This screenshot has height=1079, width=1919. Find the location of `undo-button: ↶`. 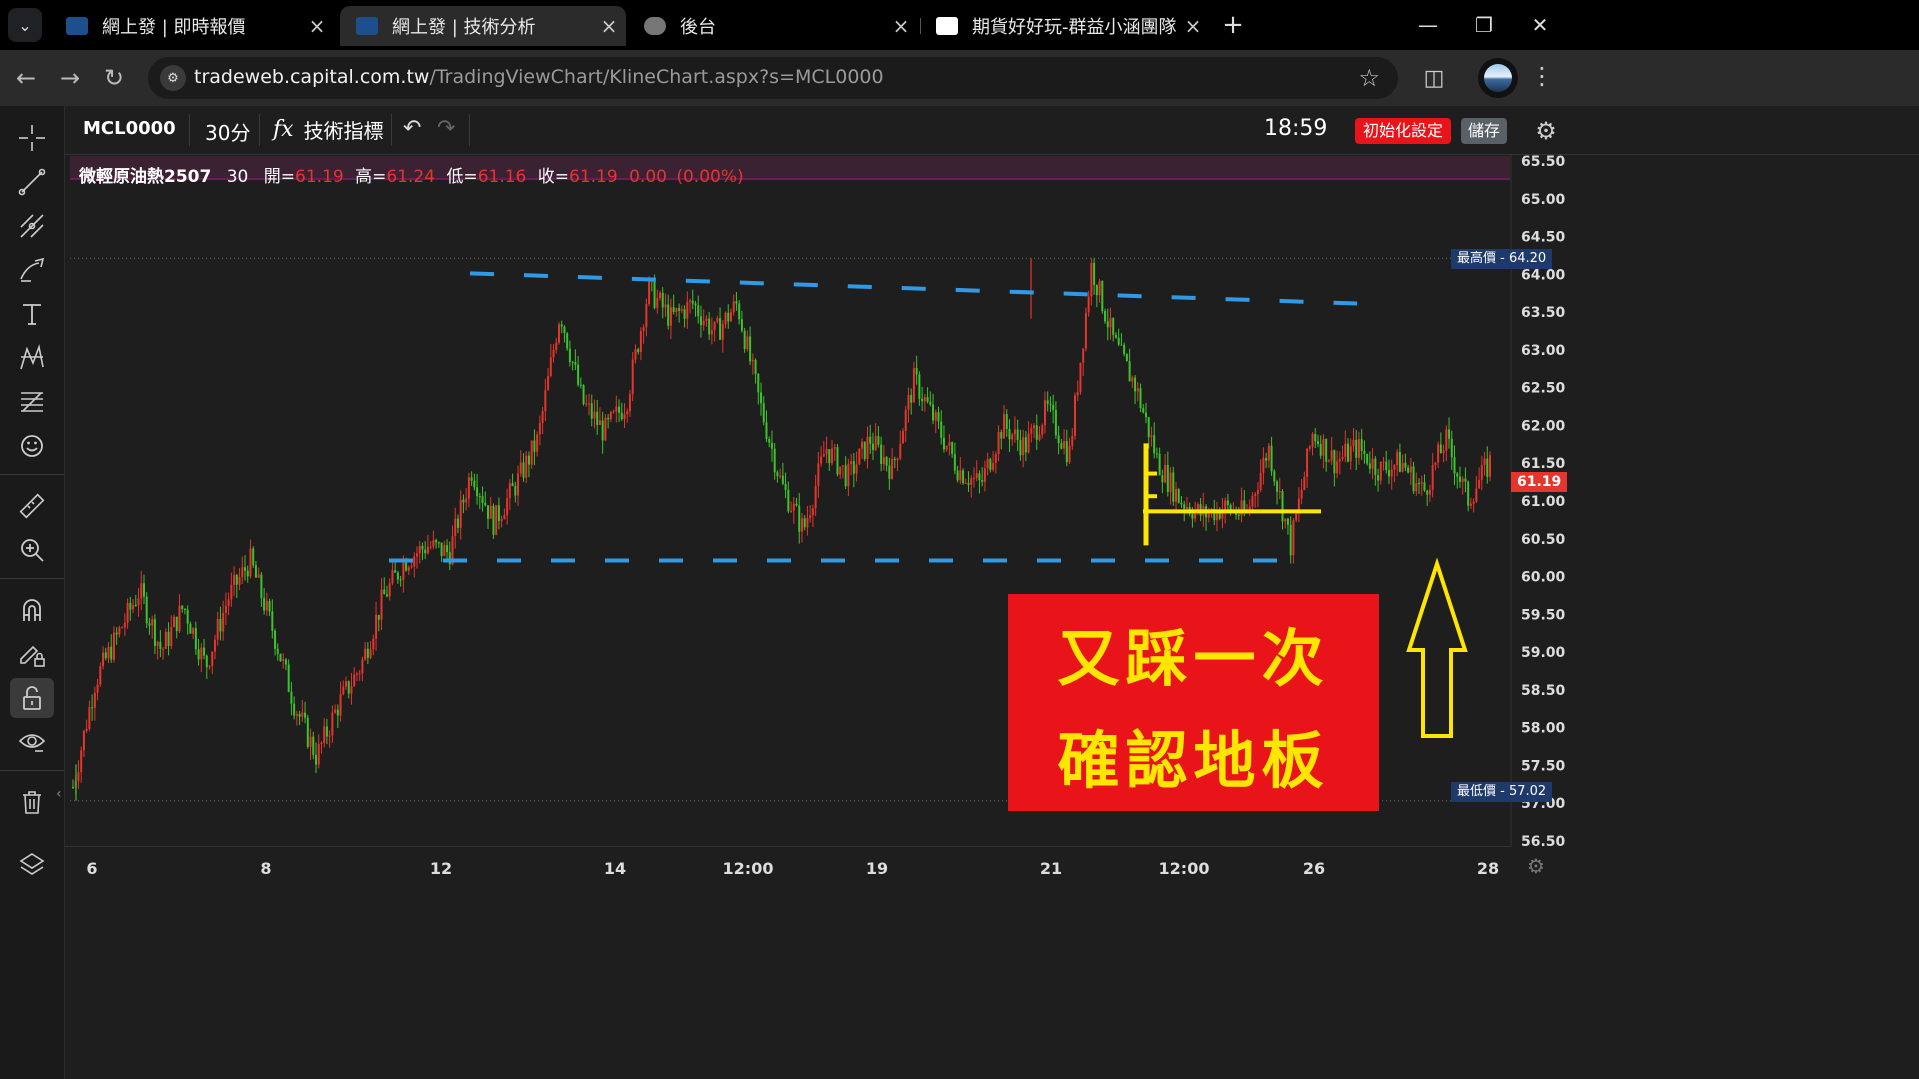

undo-button: ↶ is located at coordinates (412, 128).